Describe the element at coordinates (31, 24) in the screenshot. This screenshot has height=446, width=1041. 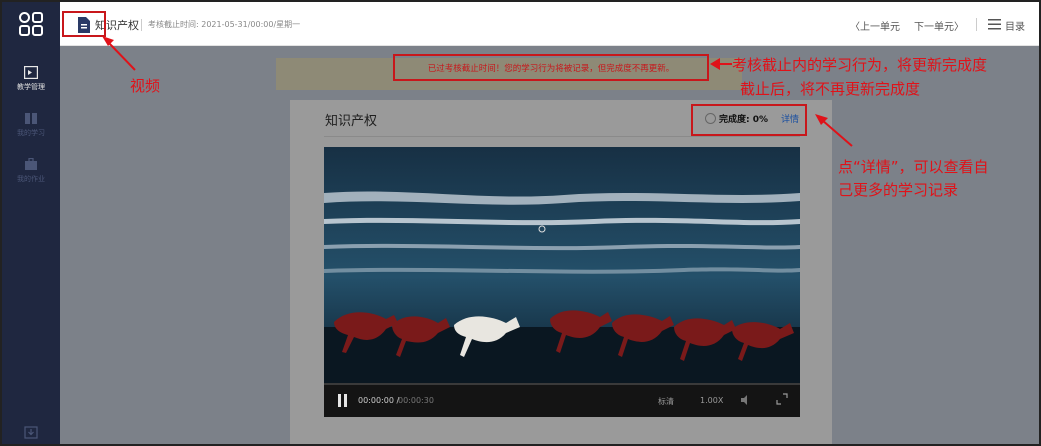
I see `grid-logo-icon` at that location.